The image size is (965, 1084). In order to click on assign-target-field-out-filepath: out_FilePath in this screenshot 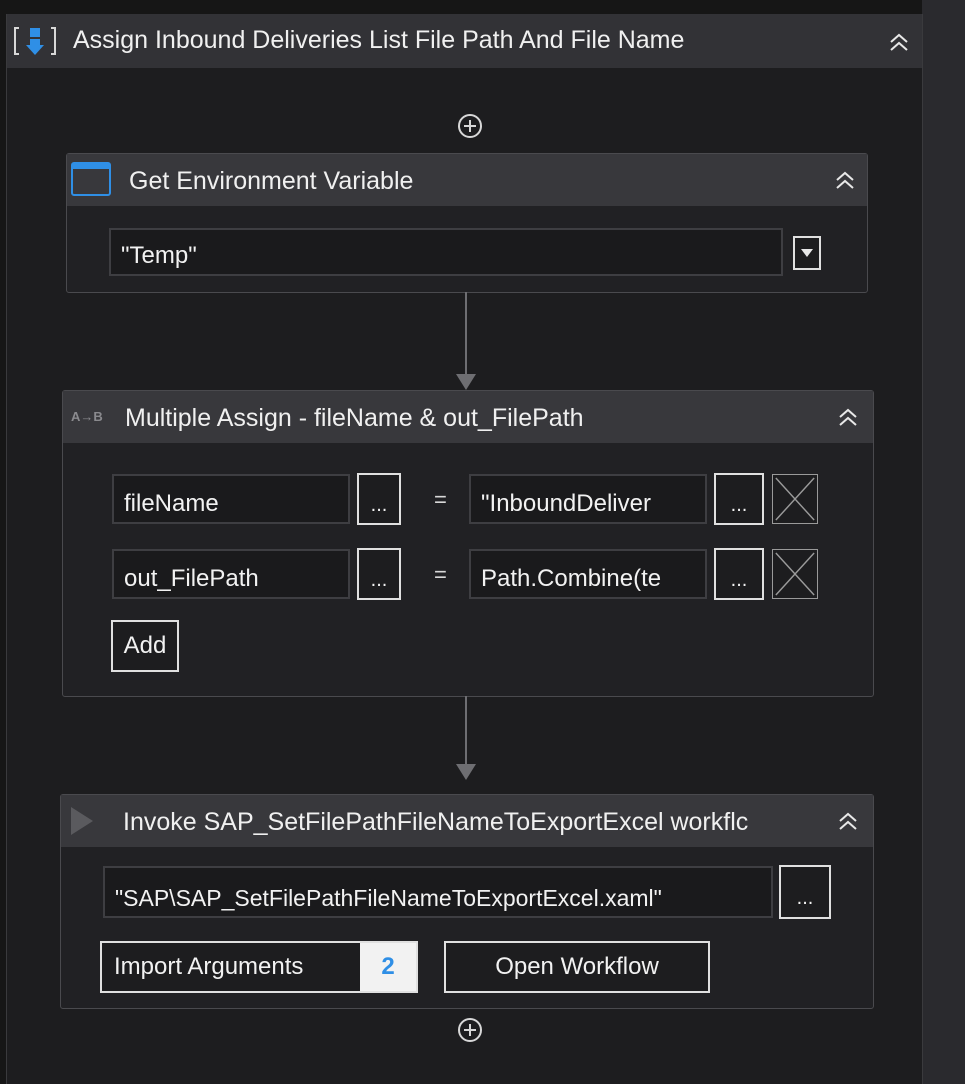, I will do `click(231, 574)`.